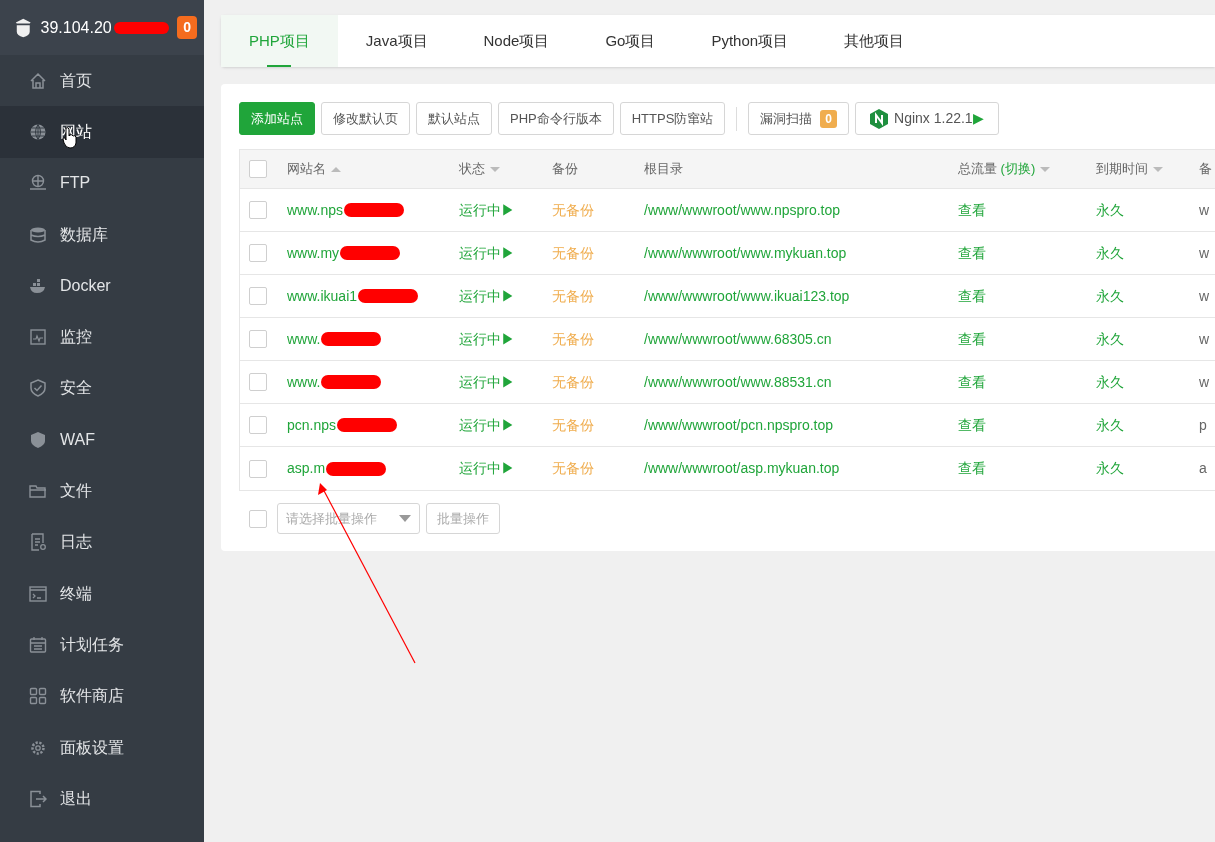 The height and width of the screenshot is (842, 1215). Describe the element at coordinates (102, 645) in the screenshot. I see `sidebar-item: 计划任务` at that location.